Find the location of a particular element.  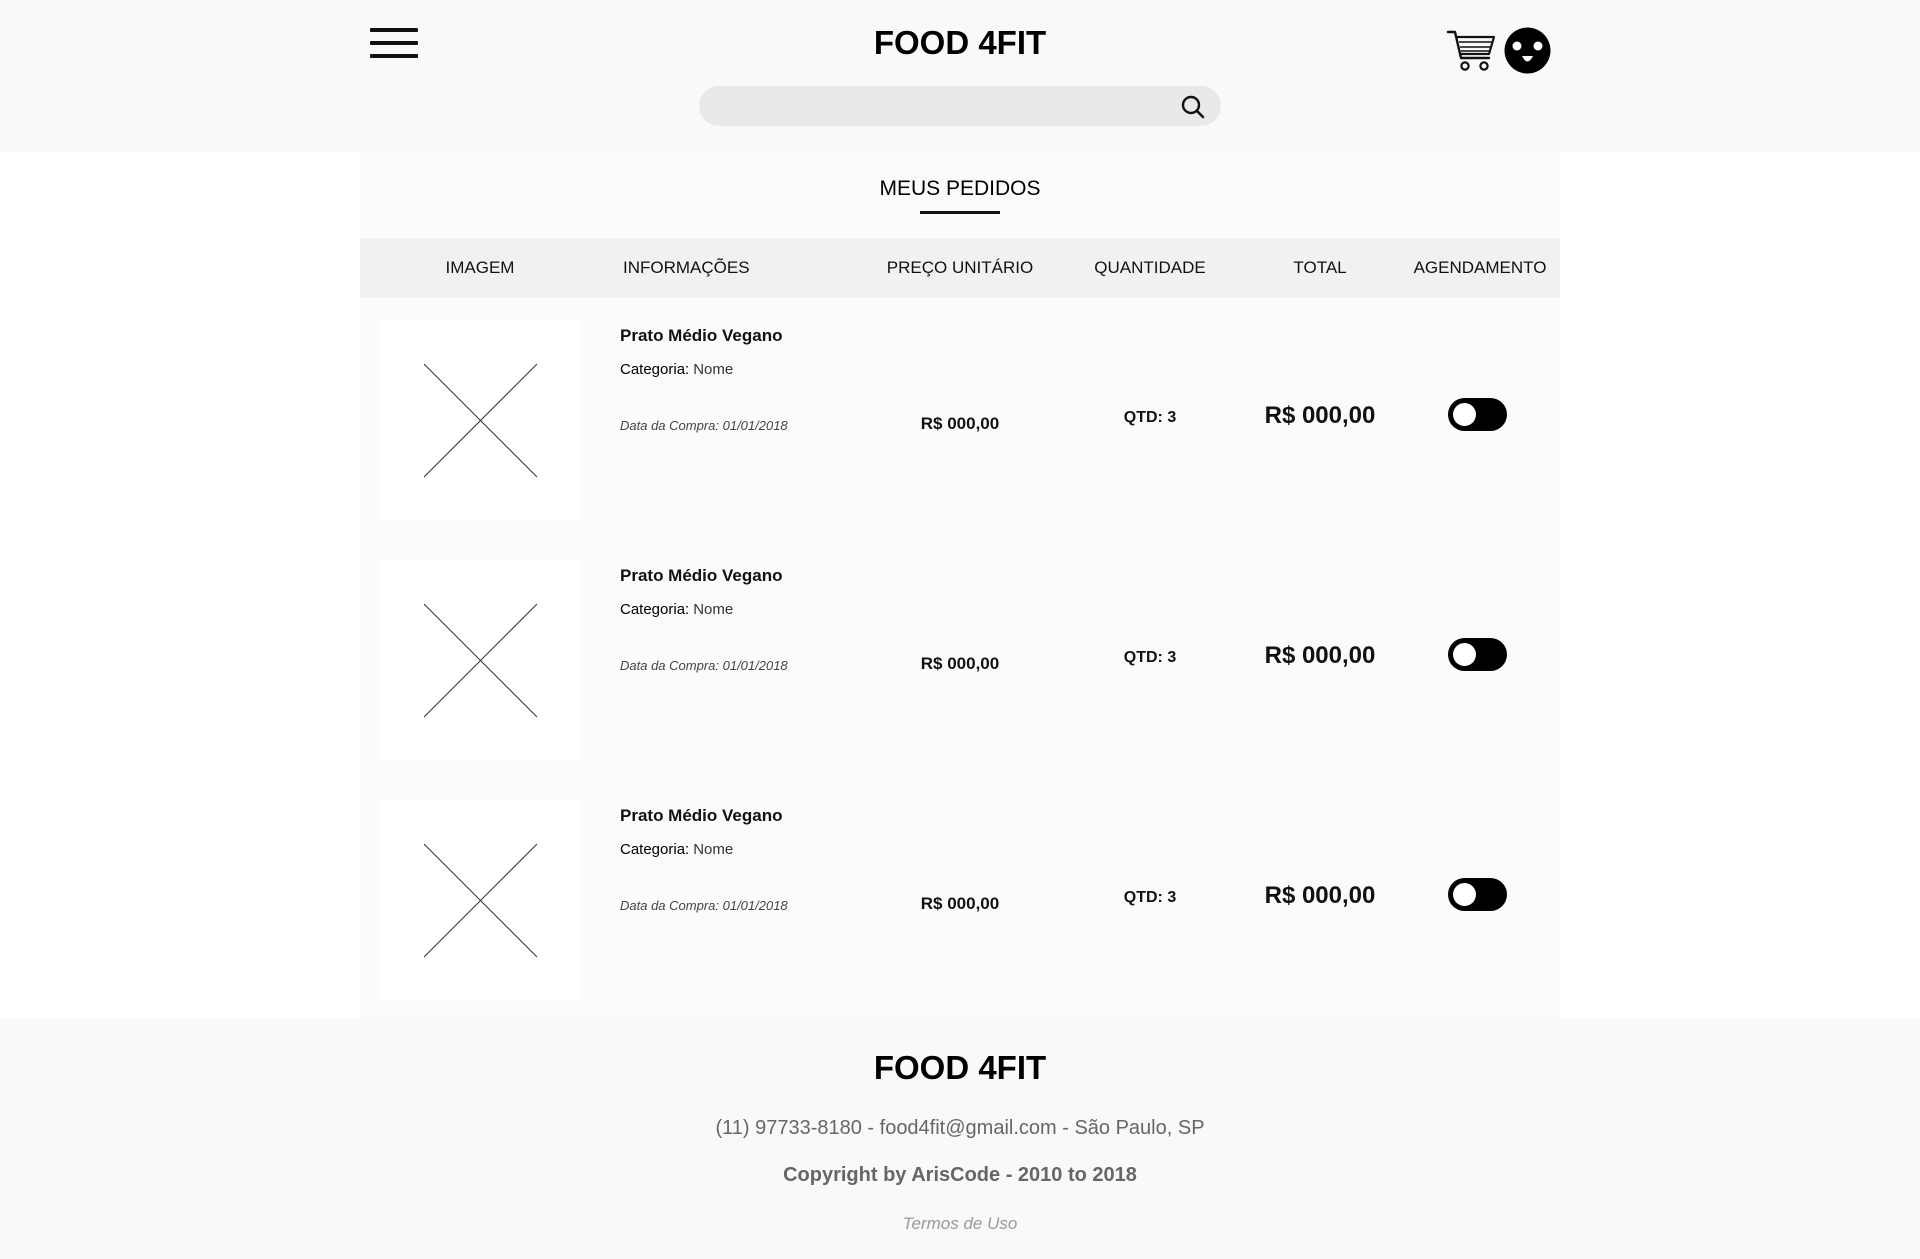

avatar-icon is located at coordinates (1527, 50).